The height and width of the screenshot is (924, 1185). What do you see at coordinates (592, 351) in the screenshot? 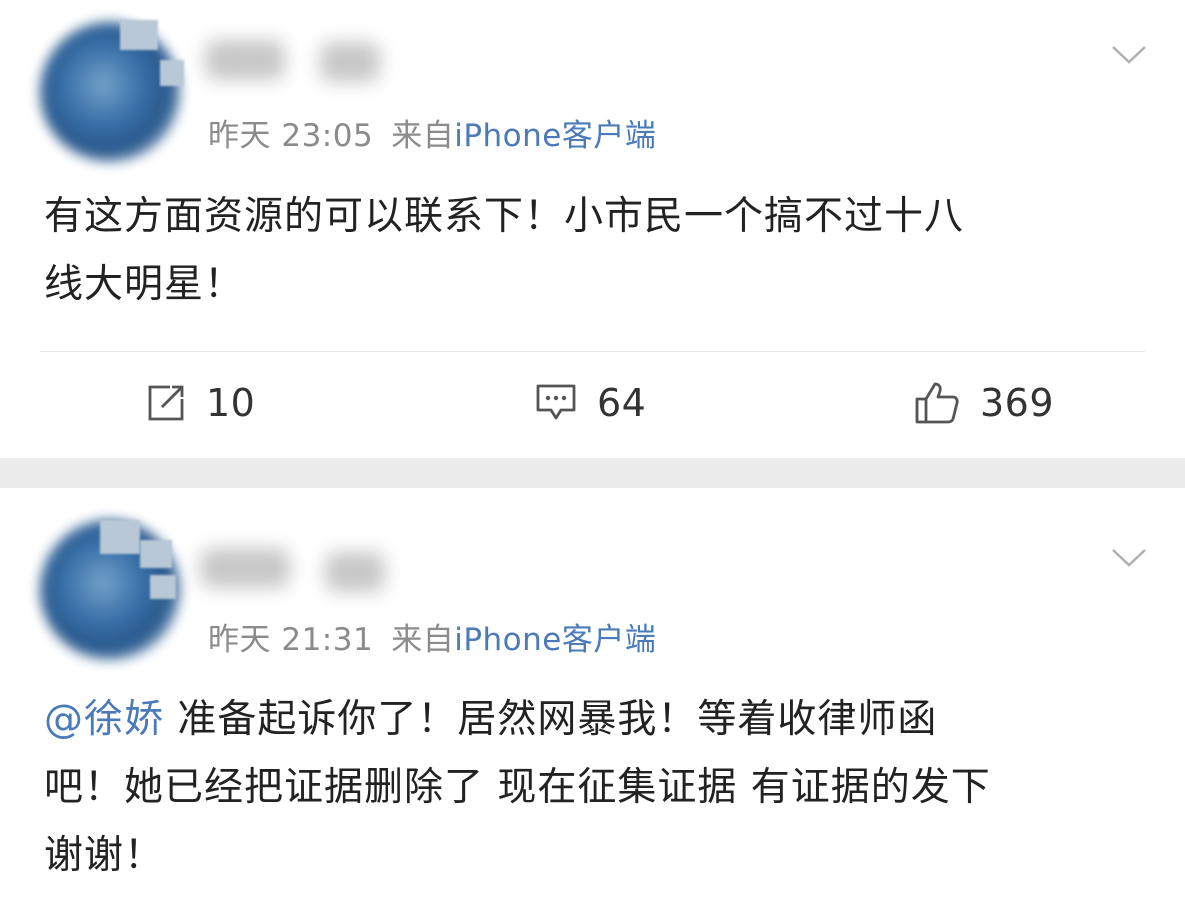
I see `divider` at bounding box center [592, 351].